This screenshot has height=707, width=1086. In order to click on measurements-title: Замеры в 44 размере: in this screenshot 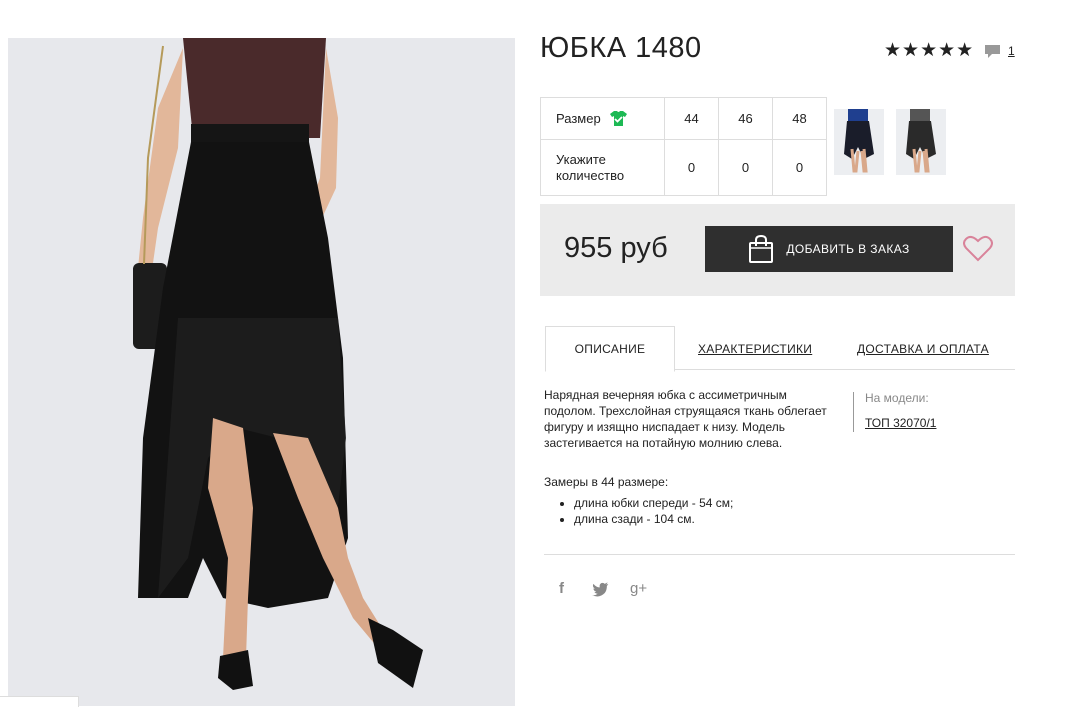, I will do `click(606, 482)`.